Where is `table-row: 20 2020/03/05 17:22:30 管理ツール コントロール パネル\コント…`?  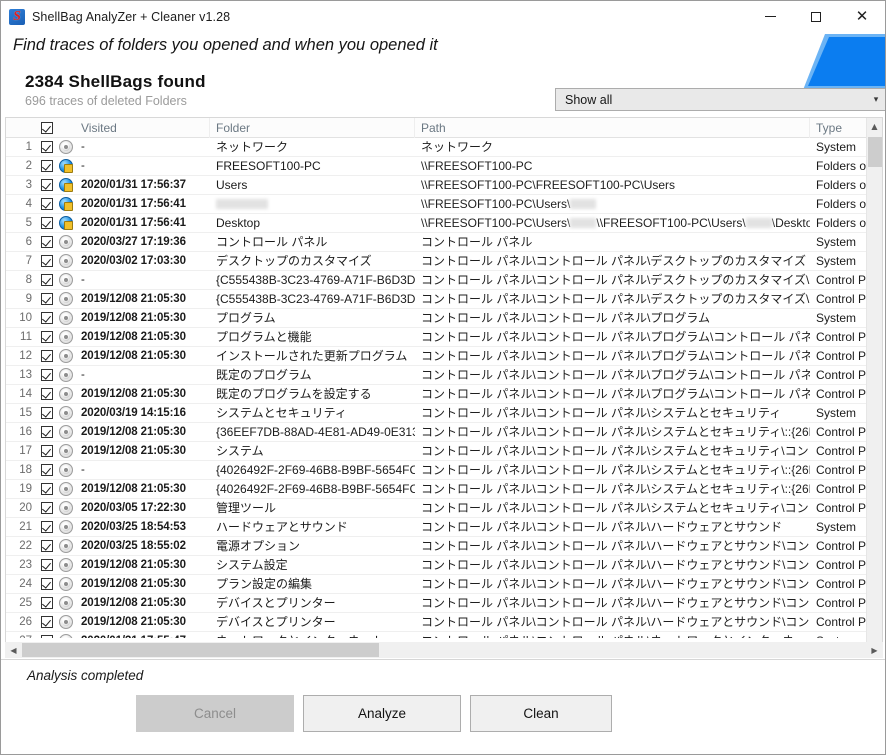
table-row: 20 2020/03/05 17:22:30 管理ツール コントロール パネル\コント… is located at coordinates (444, 508).